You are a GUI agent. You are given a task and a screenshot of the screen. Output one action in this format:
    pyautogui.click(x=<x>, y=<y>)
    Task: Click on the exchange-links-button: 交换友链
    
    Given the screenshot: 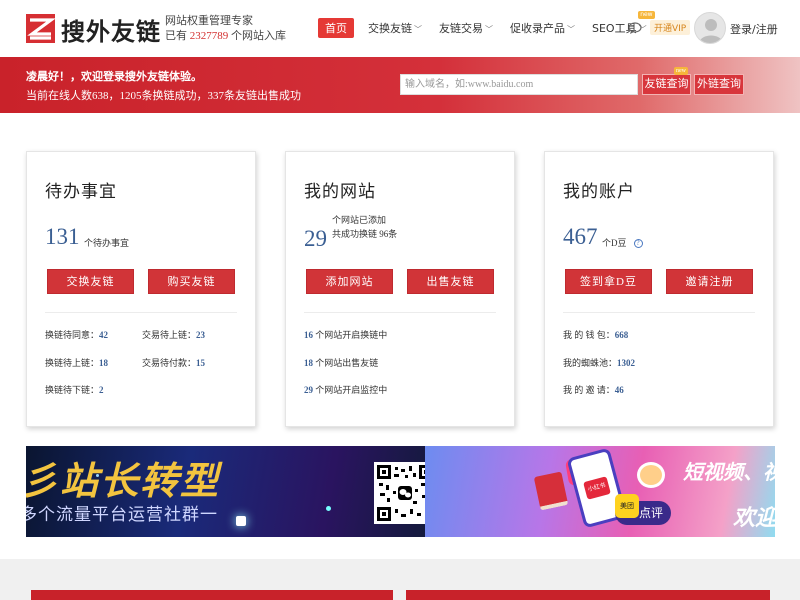 What is the action you would take?
    pyautogui.click(x=90, y=281)
    